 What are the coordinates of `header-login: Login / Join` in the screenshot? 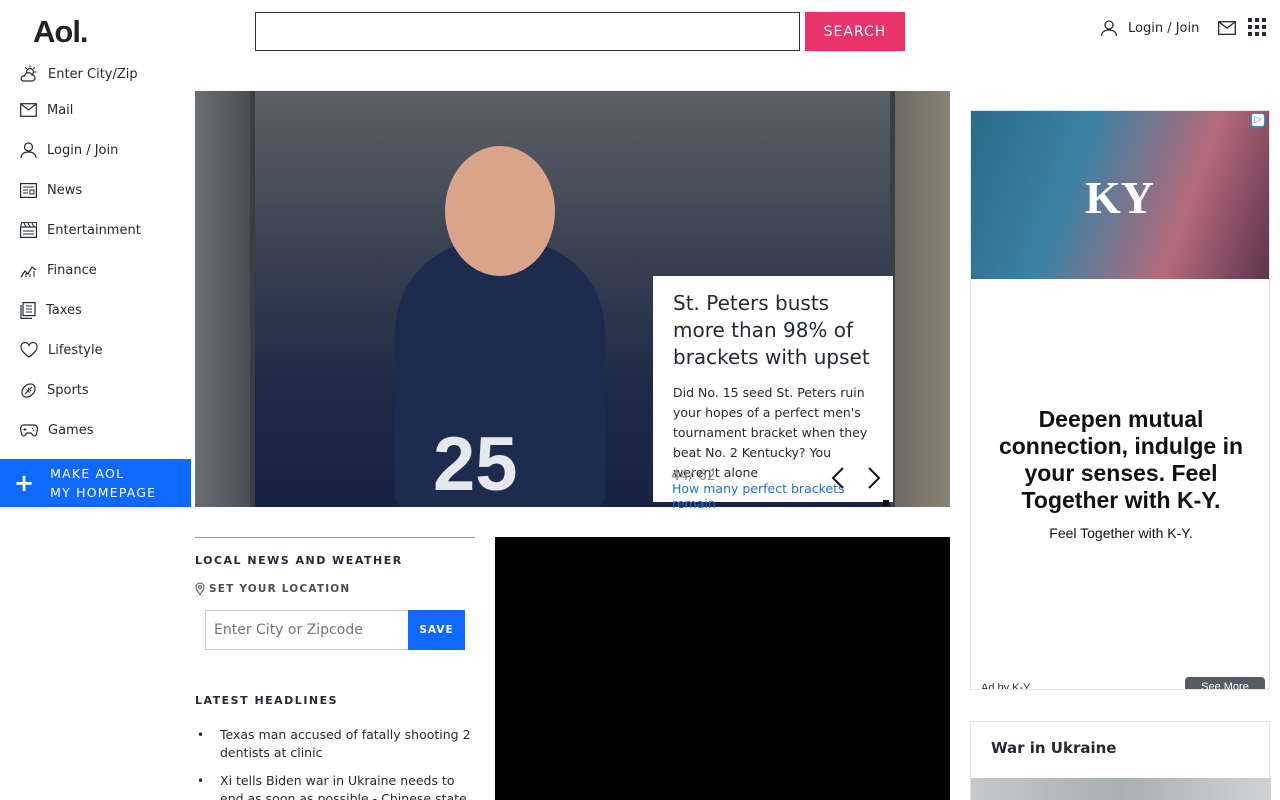 It's located at (1149, 28).